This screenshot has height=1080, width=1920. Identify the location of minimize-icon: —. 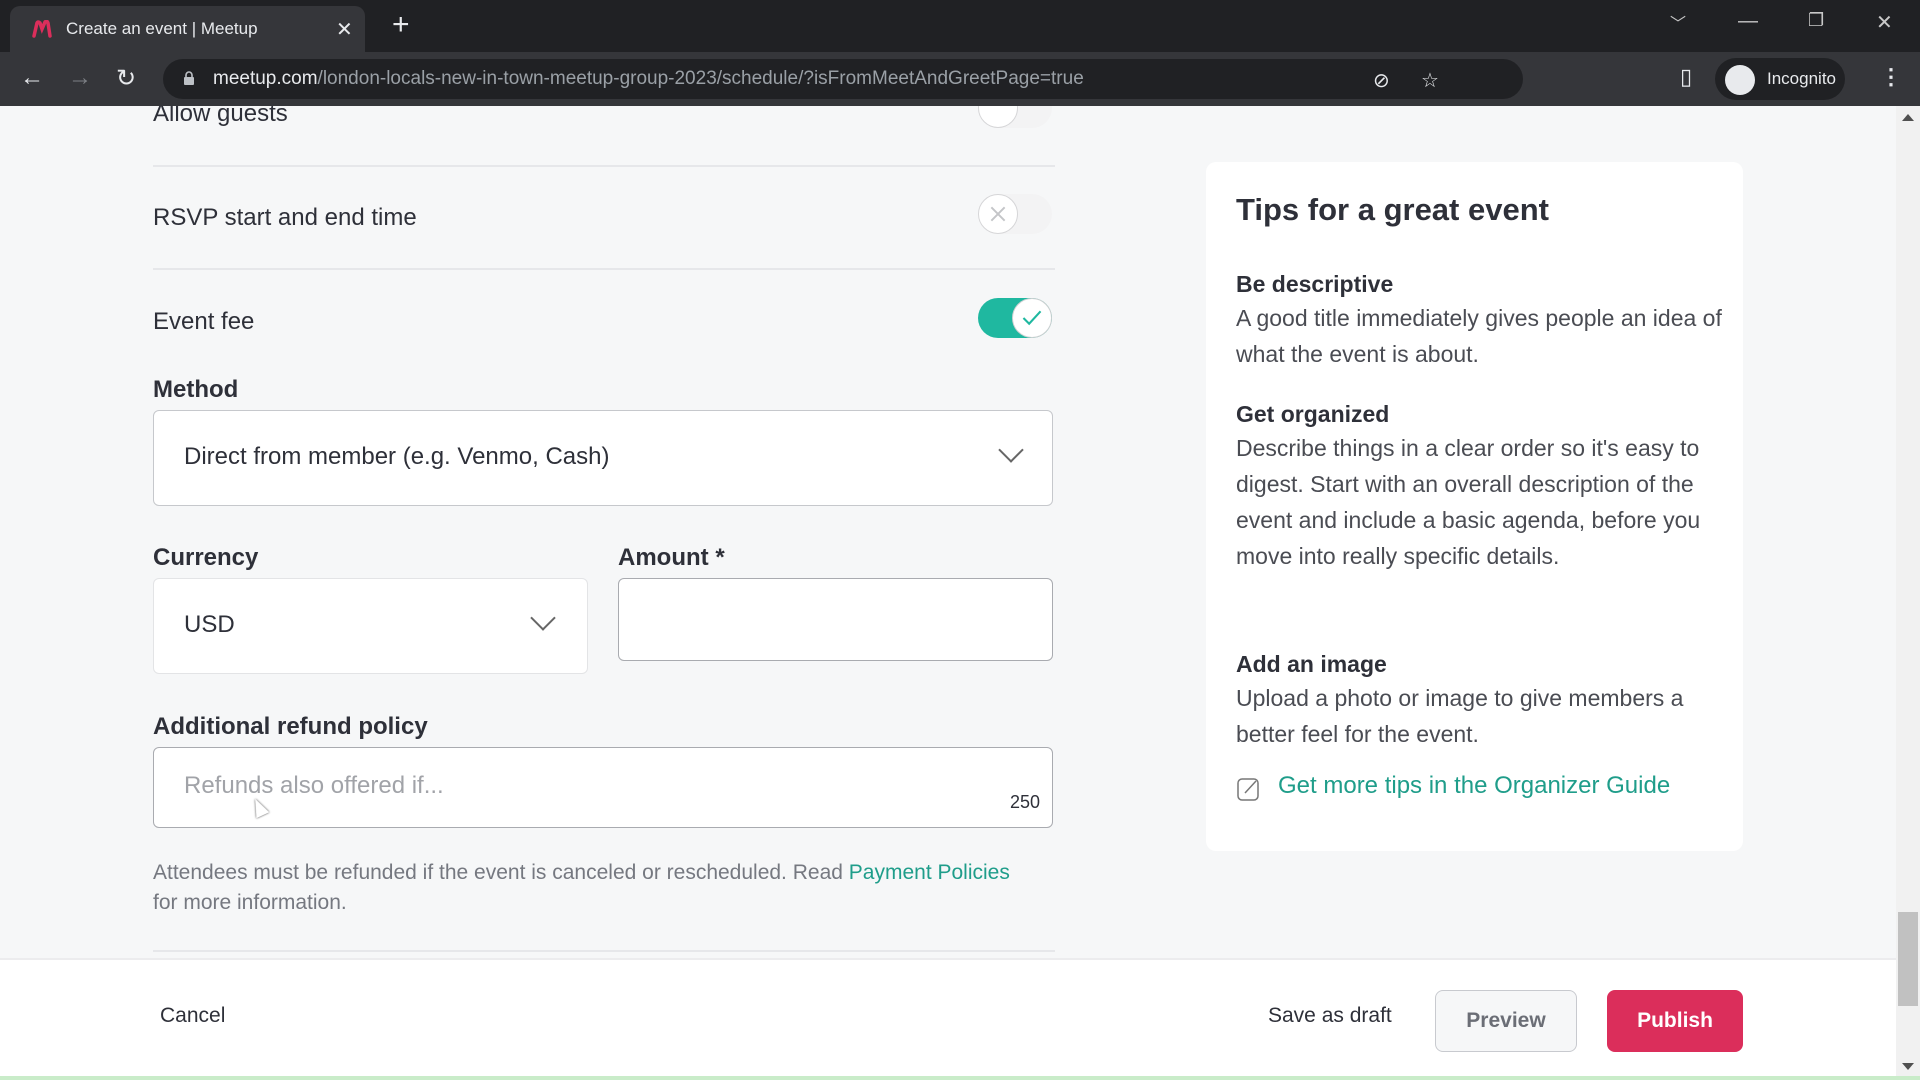
(1748, 21).